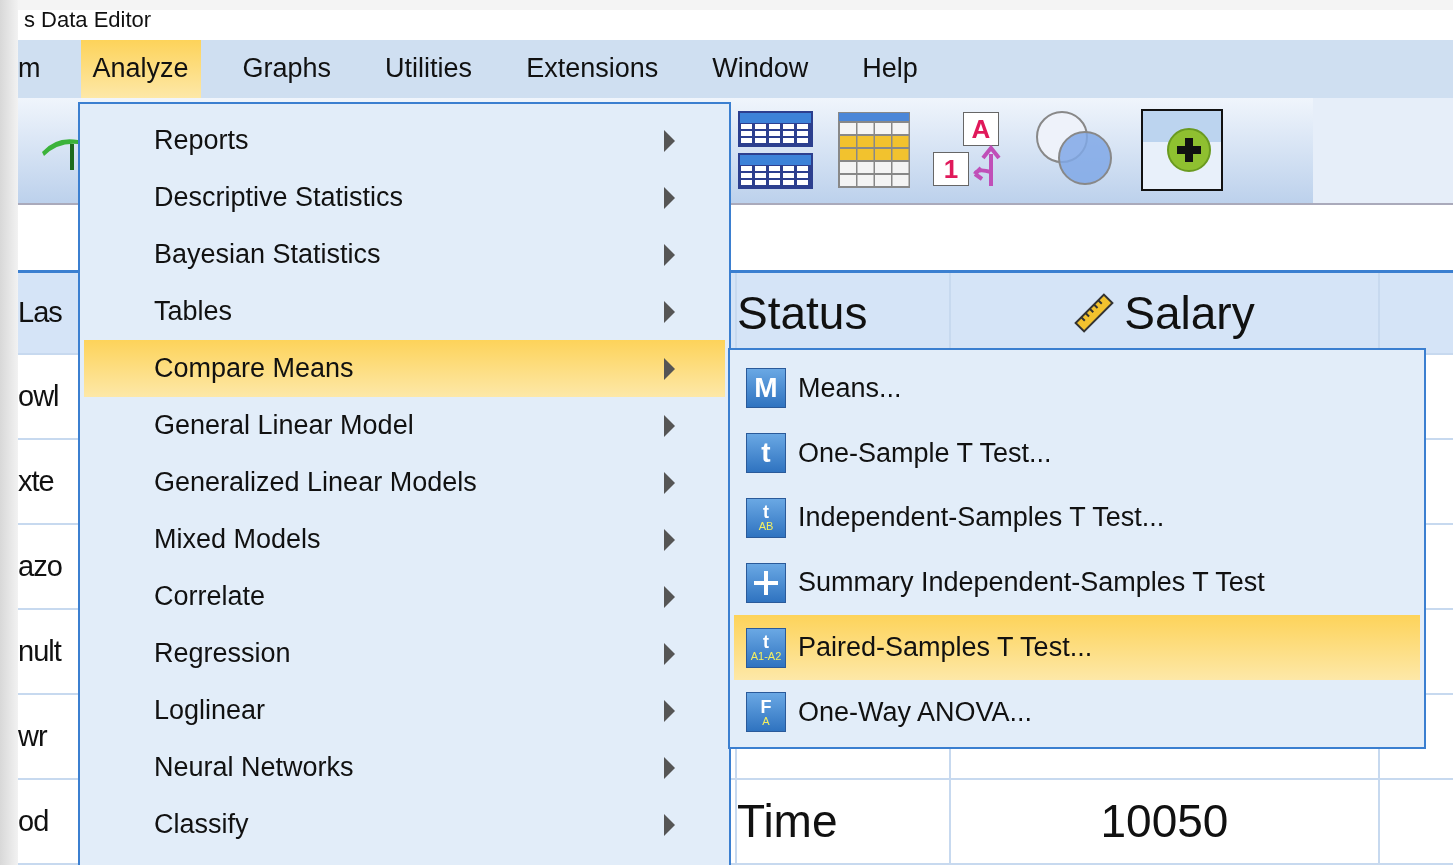 The image size is (1453, 865). Describe the element at coordinates (760, 69) in the screenshot. I see `menu-item: Window` at that location.